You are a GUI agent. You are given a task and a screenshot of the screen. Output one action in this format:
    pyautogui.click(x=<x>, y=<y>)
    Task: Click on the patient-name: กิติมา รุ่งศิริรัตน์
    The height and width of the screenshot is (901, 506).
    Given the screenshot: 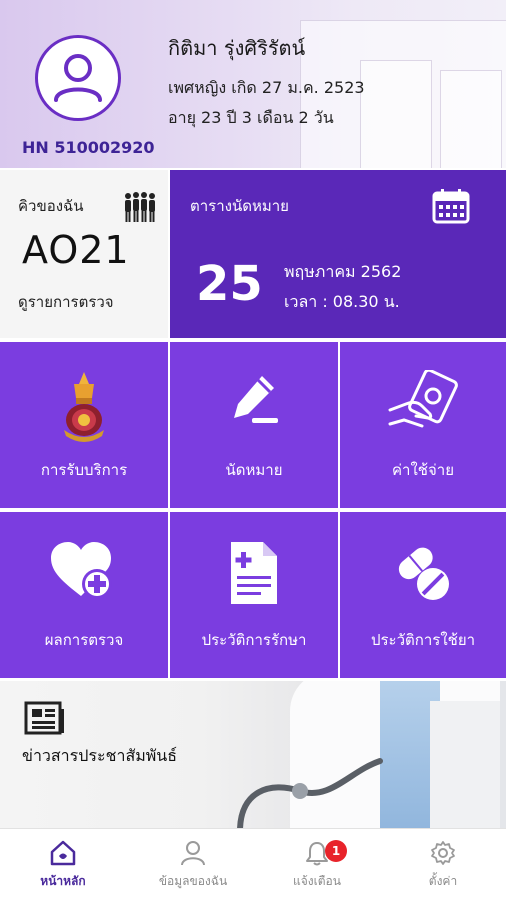 What is the action you would take?
    pyautogui.click(x=237, y=48)
    